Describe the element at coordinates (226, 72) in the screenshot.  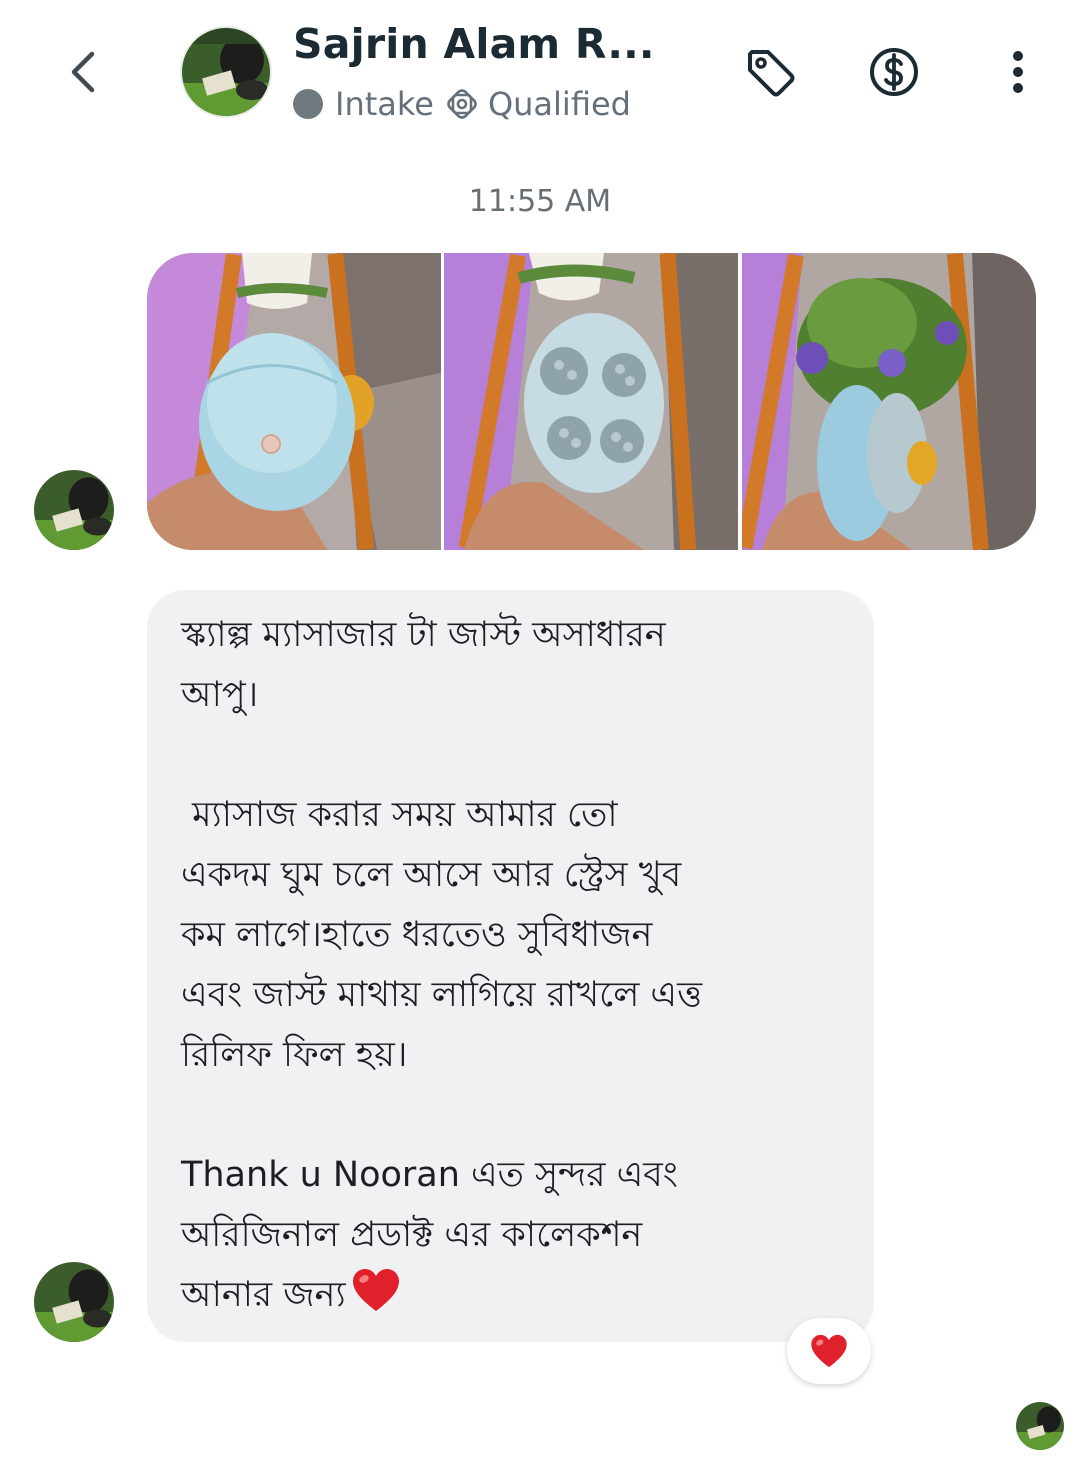
I see `contact-avatar` at that location.